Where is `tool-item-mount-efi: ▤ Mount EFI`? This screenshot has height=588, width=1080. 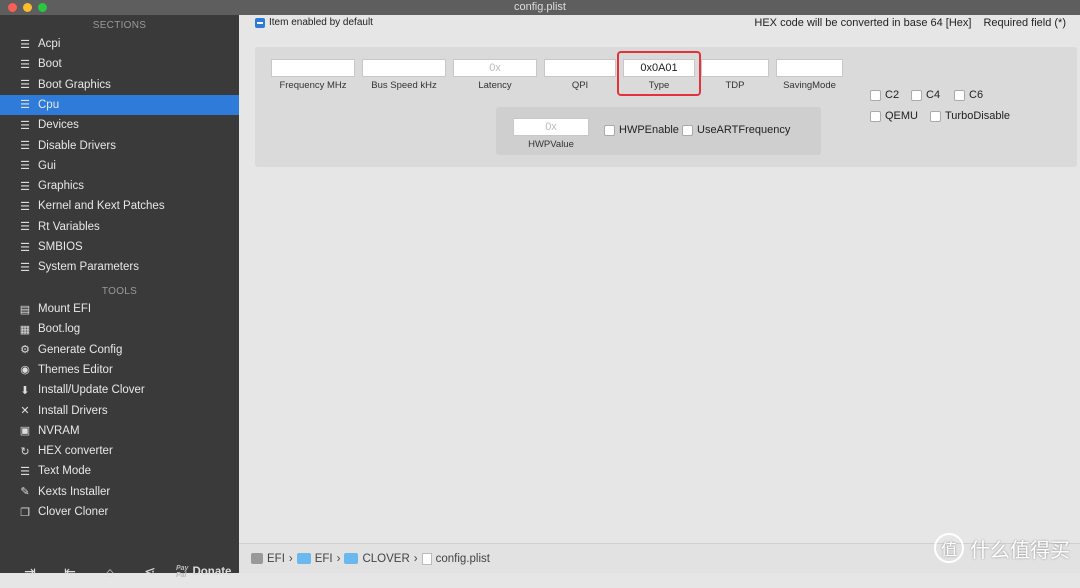
tool-item-mount-efi: ▤ Mount EFI is located at coordinates (119, 309).